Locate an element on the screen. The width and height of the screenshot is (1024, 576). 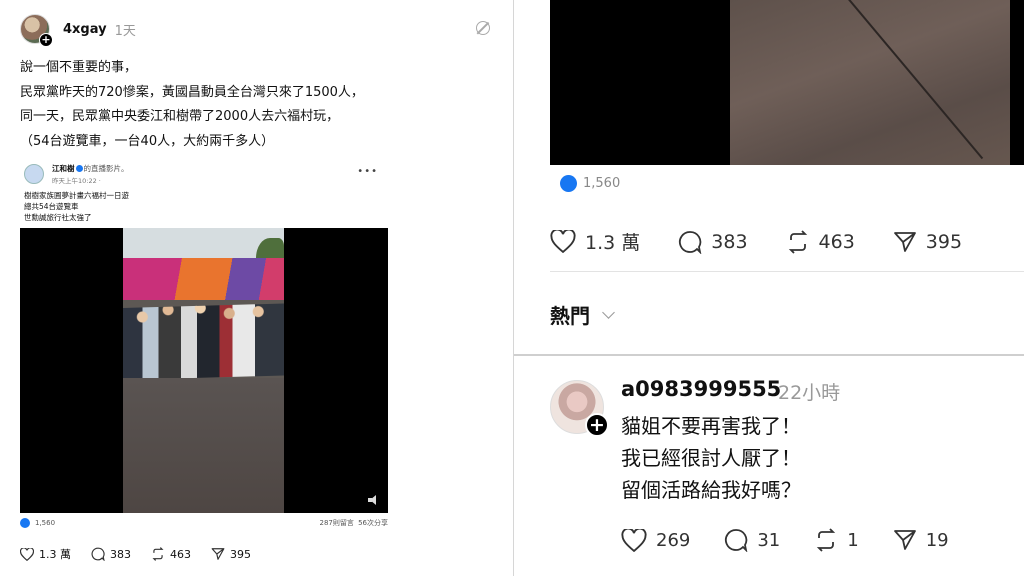
comment-line: 貓姐不要再害我了！ is located at coordinates (711, 426).